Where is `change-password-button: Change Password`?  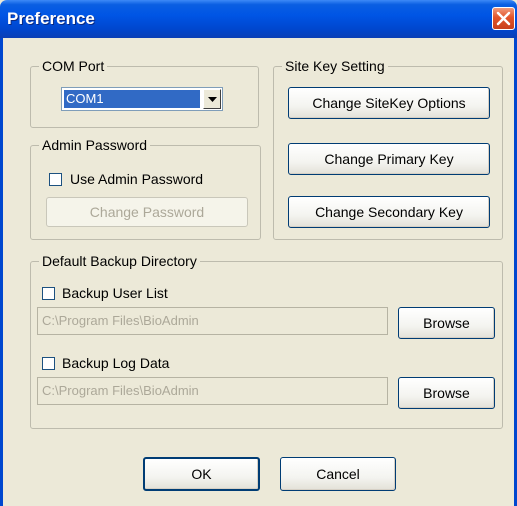
change-password-button: Change Password is located at coordinates (147, 212).